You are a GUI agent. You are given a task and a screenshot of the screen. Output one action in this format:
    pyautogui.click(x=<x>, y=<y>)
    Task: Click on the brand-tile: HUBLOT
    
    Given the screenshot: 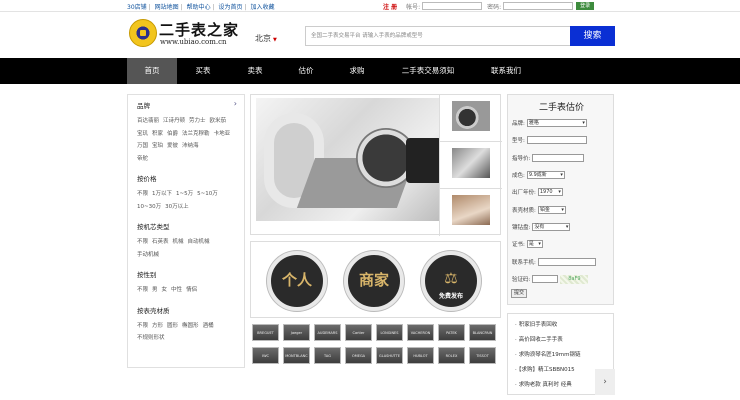 What is the action you would take?
    pyautogui.click(x=420, y=355)
    